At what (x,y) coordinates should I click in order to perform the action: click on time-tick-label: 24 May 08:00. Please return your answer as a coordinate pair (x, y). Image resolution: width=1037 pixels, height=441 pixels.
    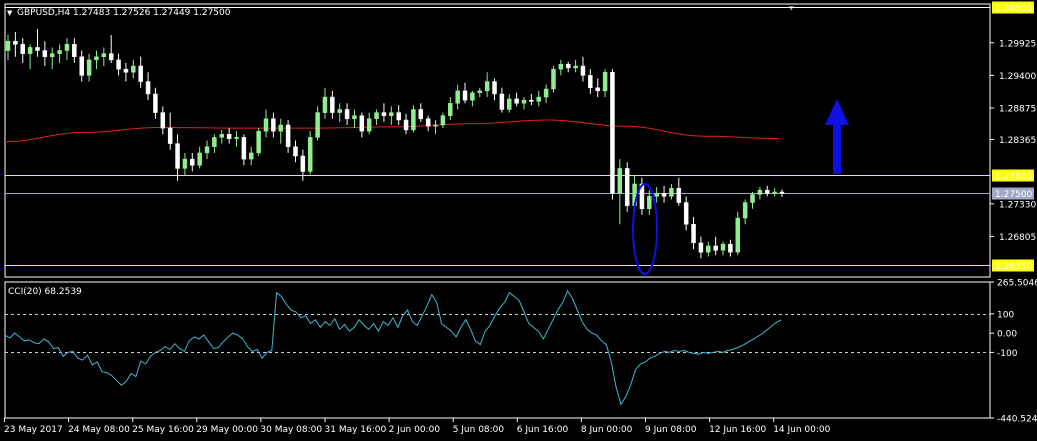
    Looking at the image, I should click on (99, 430).